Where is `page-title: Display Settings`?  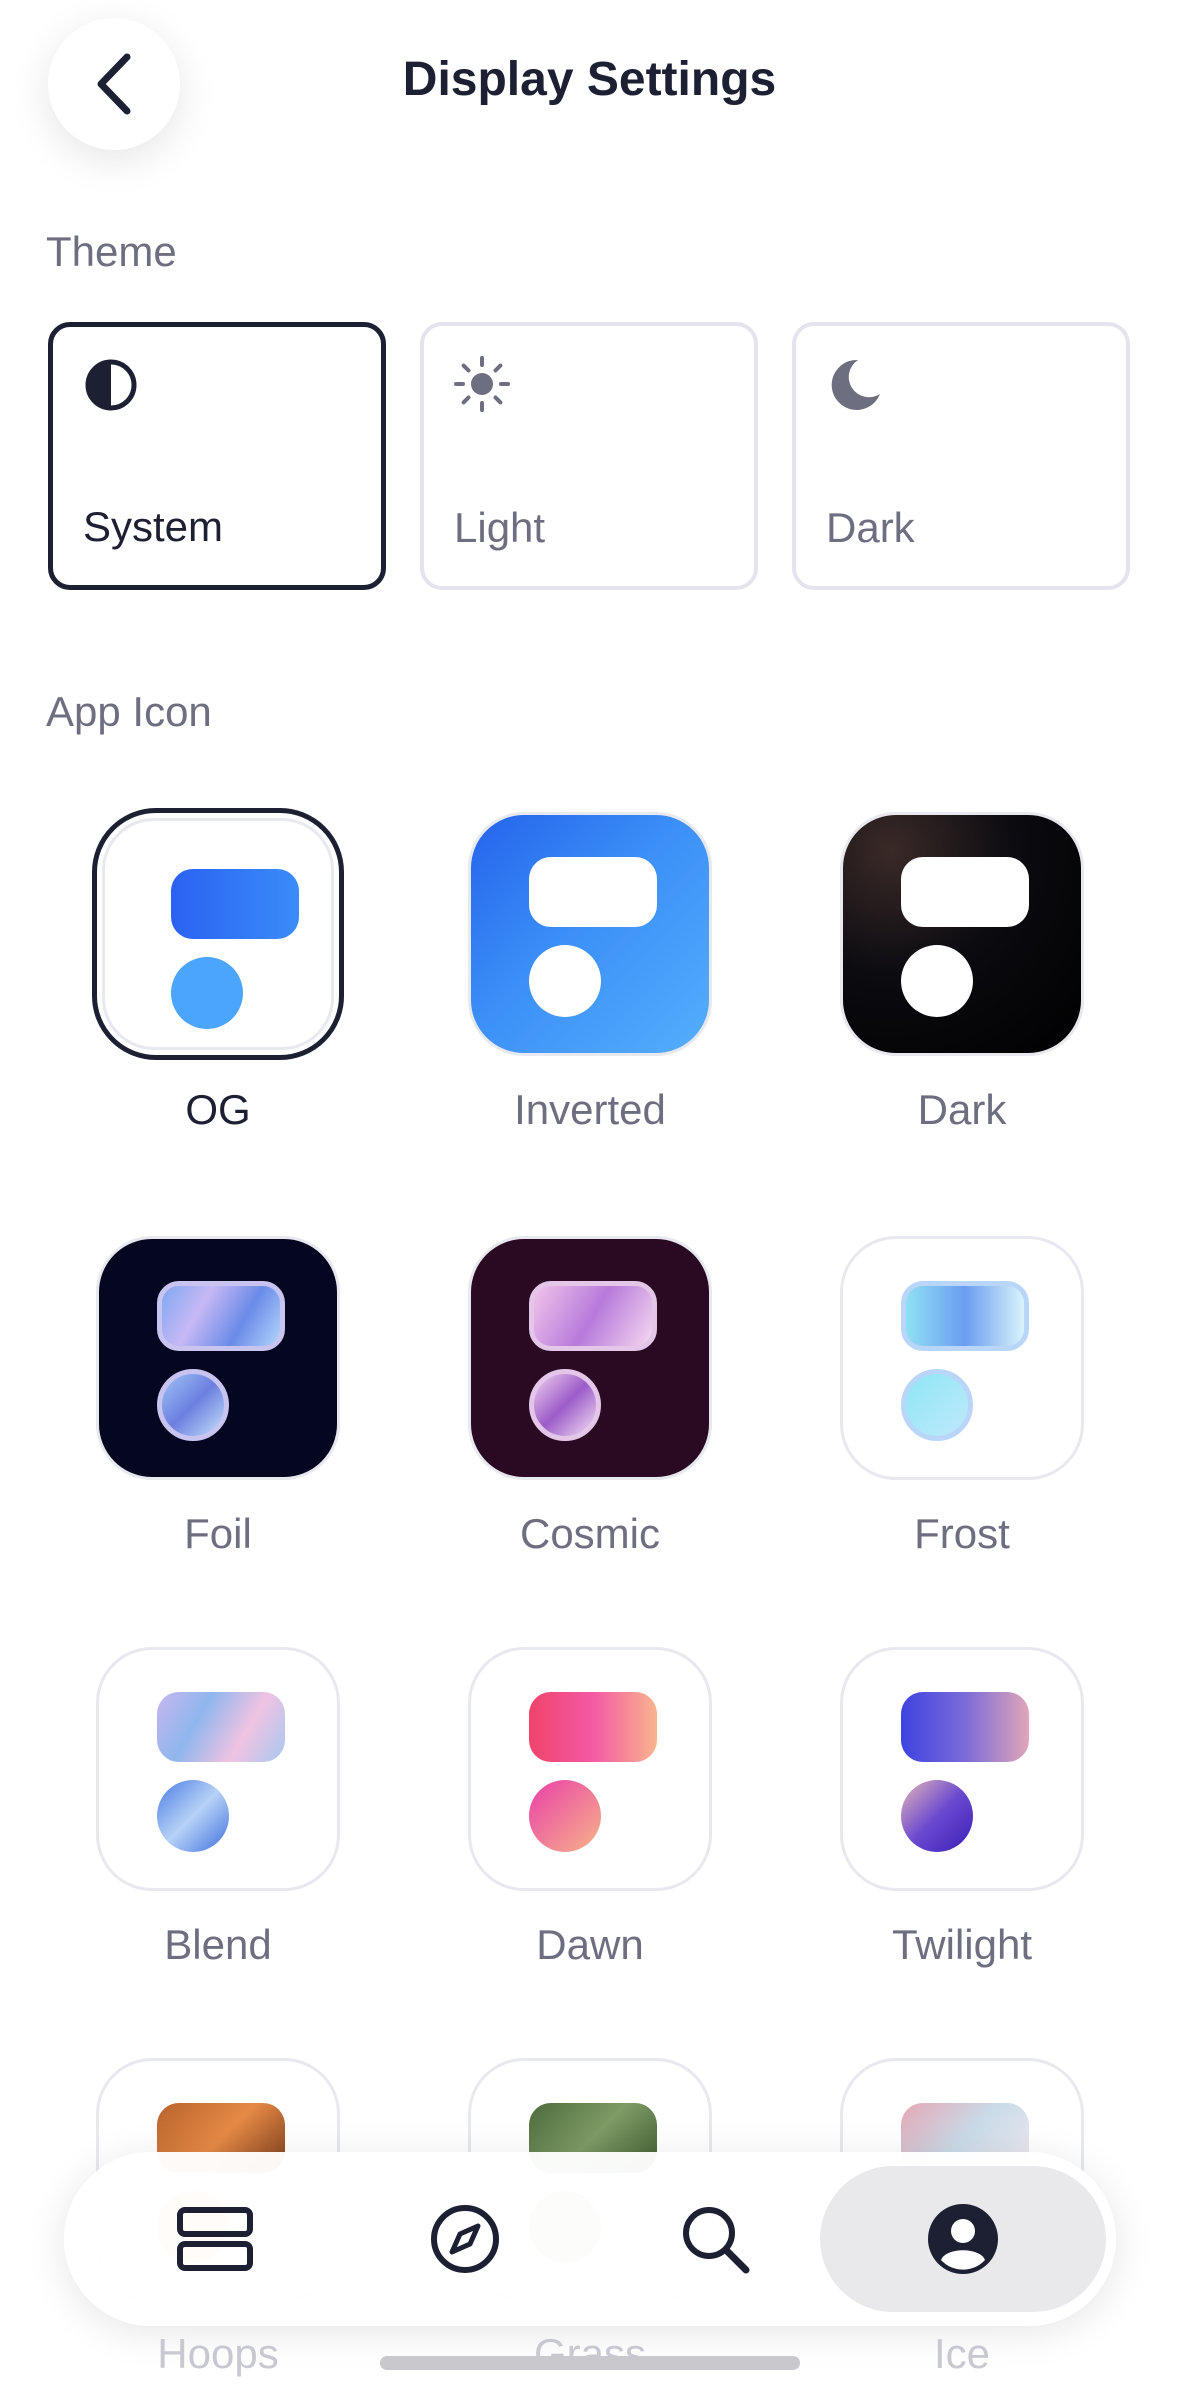 page-title: Display Settings is located at coordinates (589, 79).